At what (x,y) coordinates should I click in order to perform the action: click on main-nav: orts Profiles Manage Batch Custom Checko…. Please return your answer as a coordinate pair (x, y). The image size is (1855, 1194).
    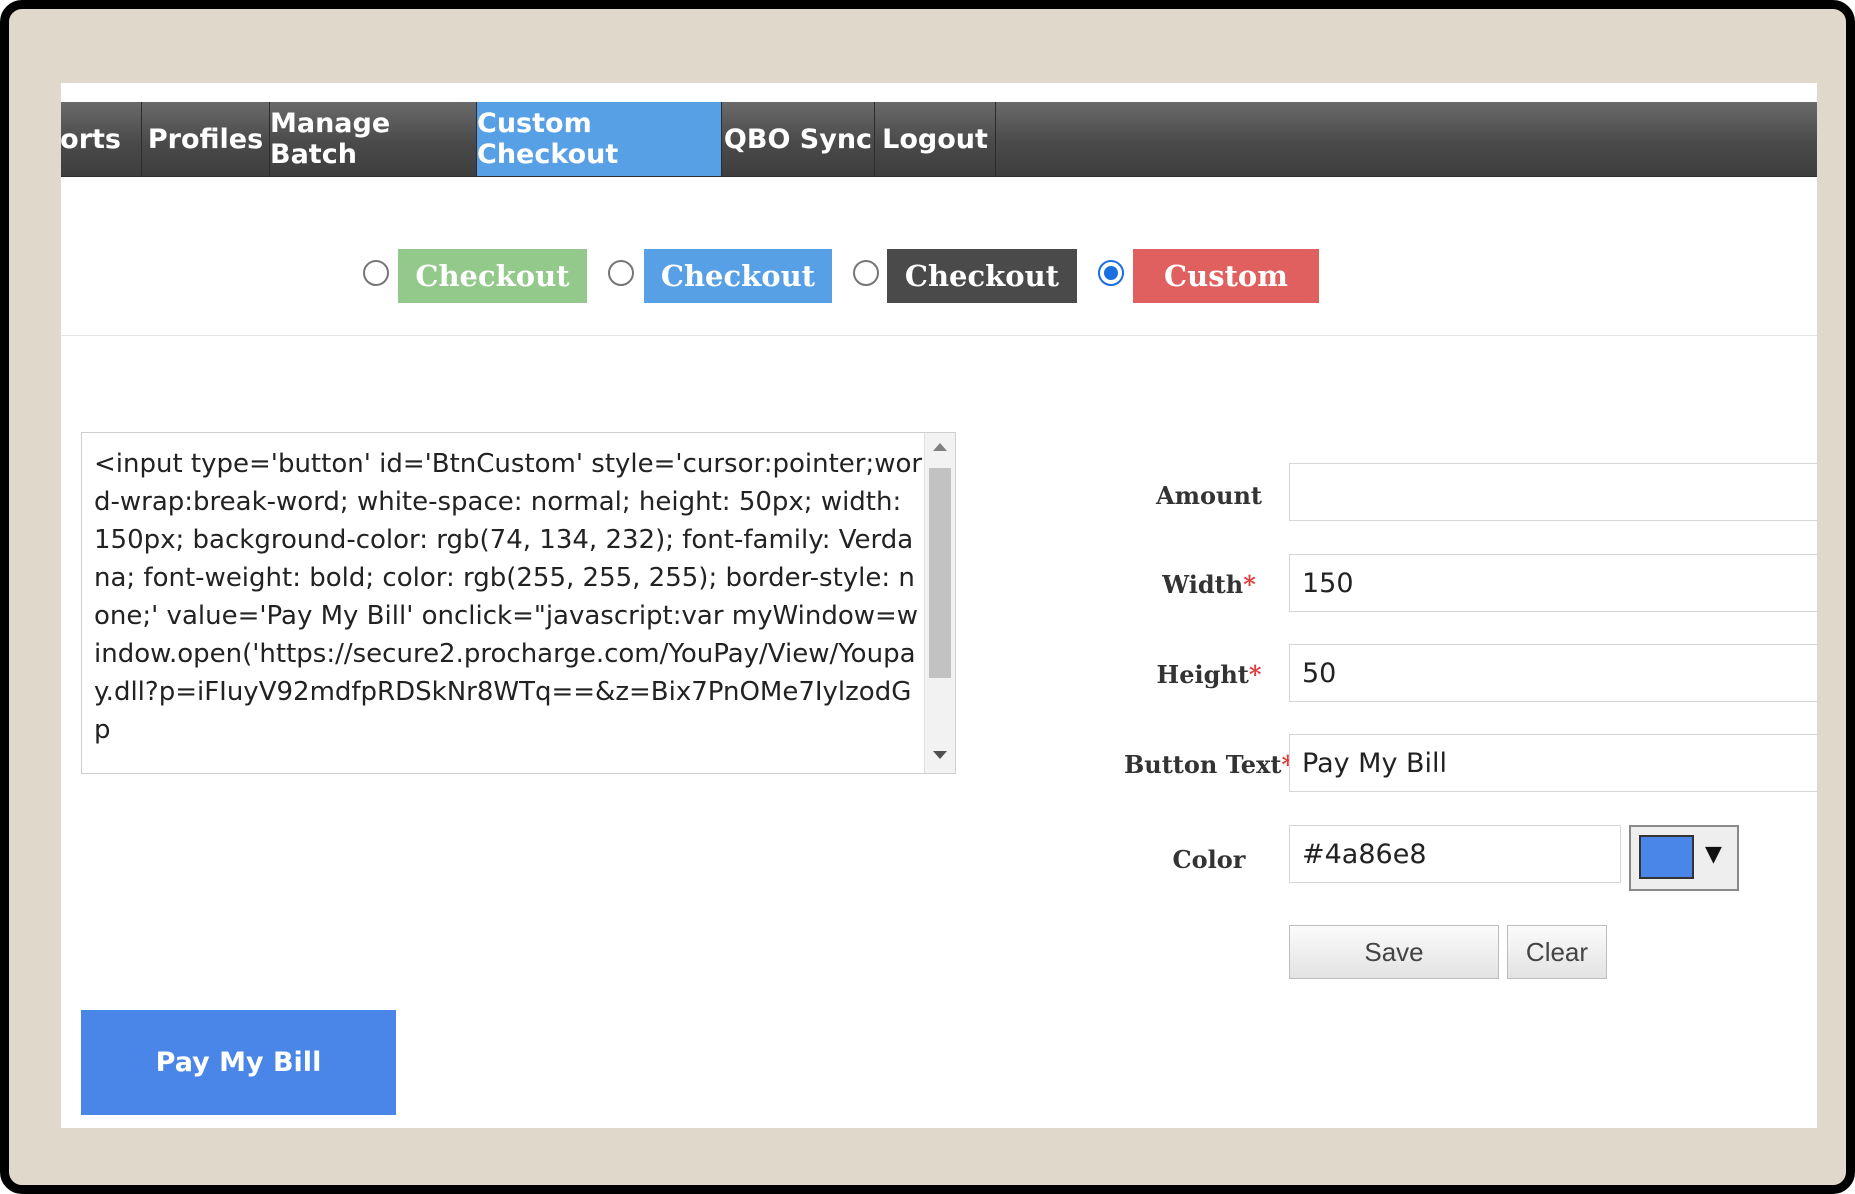
    Looking at the image, I should click on (939, 139).